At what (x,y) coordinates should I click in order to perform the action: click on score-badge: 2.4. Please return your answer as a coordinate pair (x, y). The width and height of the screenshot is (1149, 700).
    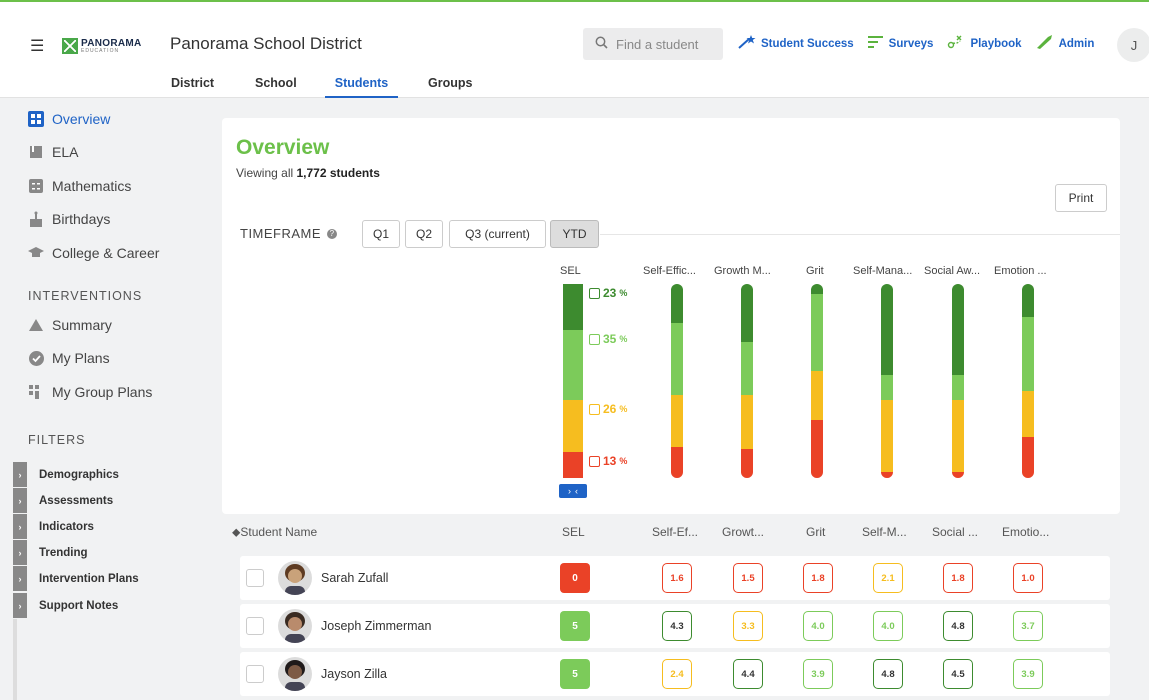
    Looking at the image, I should click on (677, 674).